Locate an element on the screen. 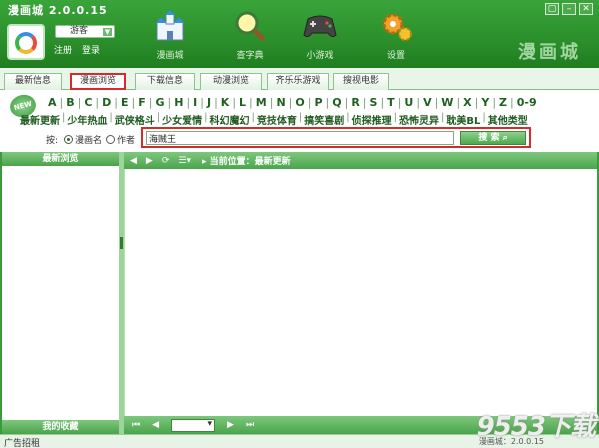 Image resolution: width=599 pixels, height=448 pixels. category-link: 耽美BL is located at coordinates (463, 119).